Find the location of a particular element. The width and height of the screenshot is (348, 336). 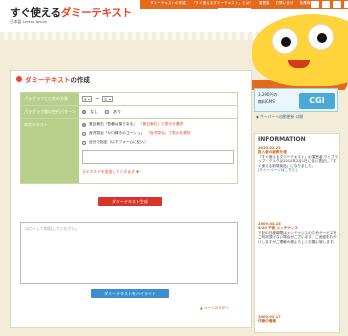

home-icon is located at coordinates (315, 4).